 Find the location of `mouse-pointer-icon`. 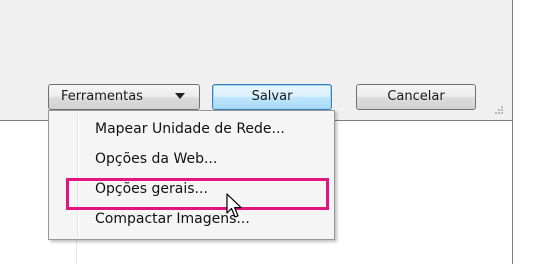

mouse-pointer-icon is located at coordinates (234, 205).